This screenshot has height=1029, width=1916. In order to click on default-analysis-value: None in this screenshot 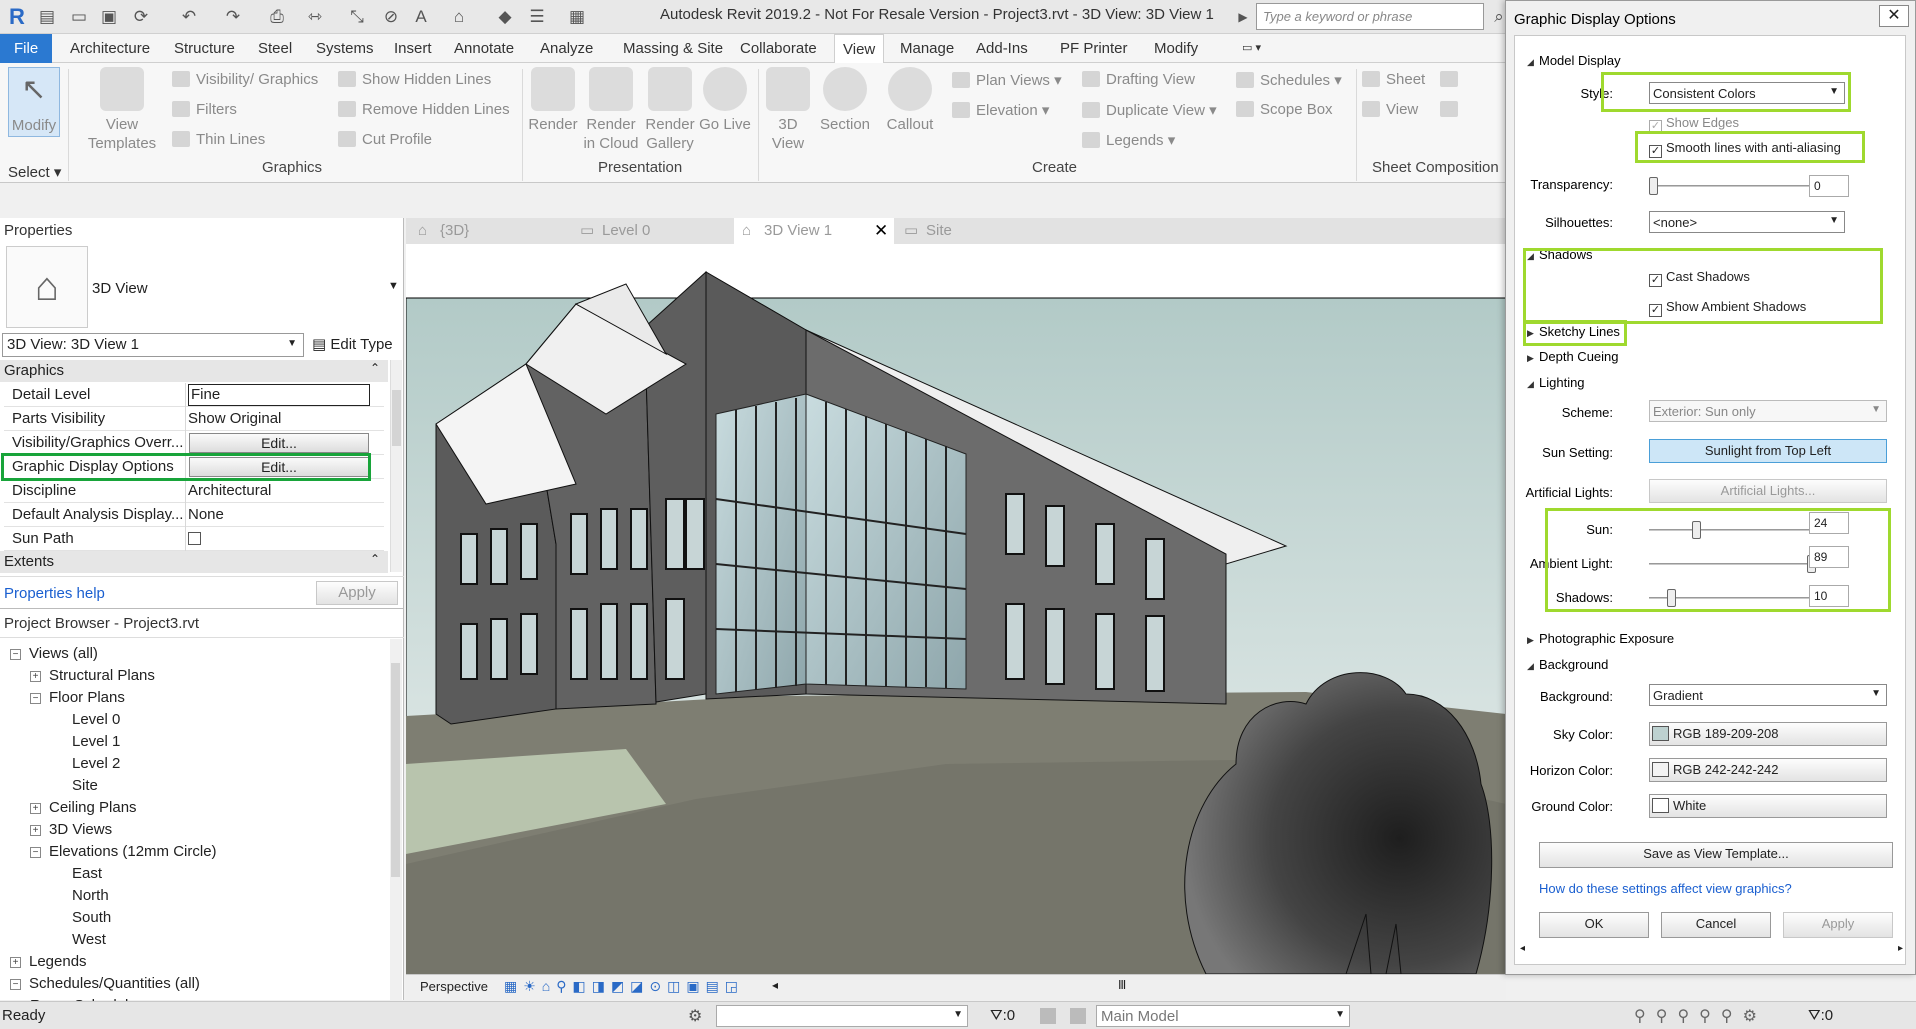, I will do `click(284, 514)`.